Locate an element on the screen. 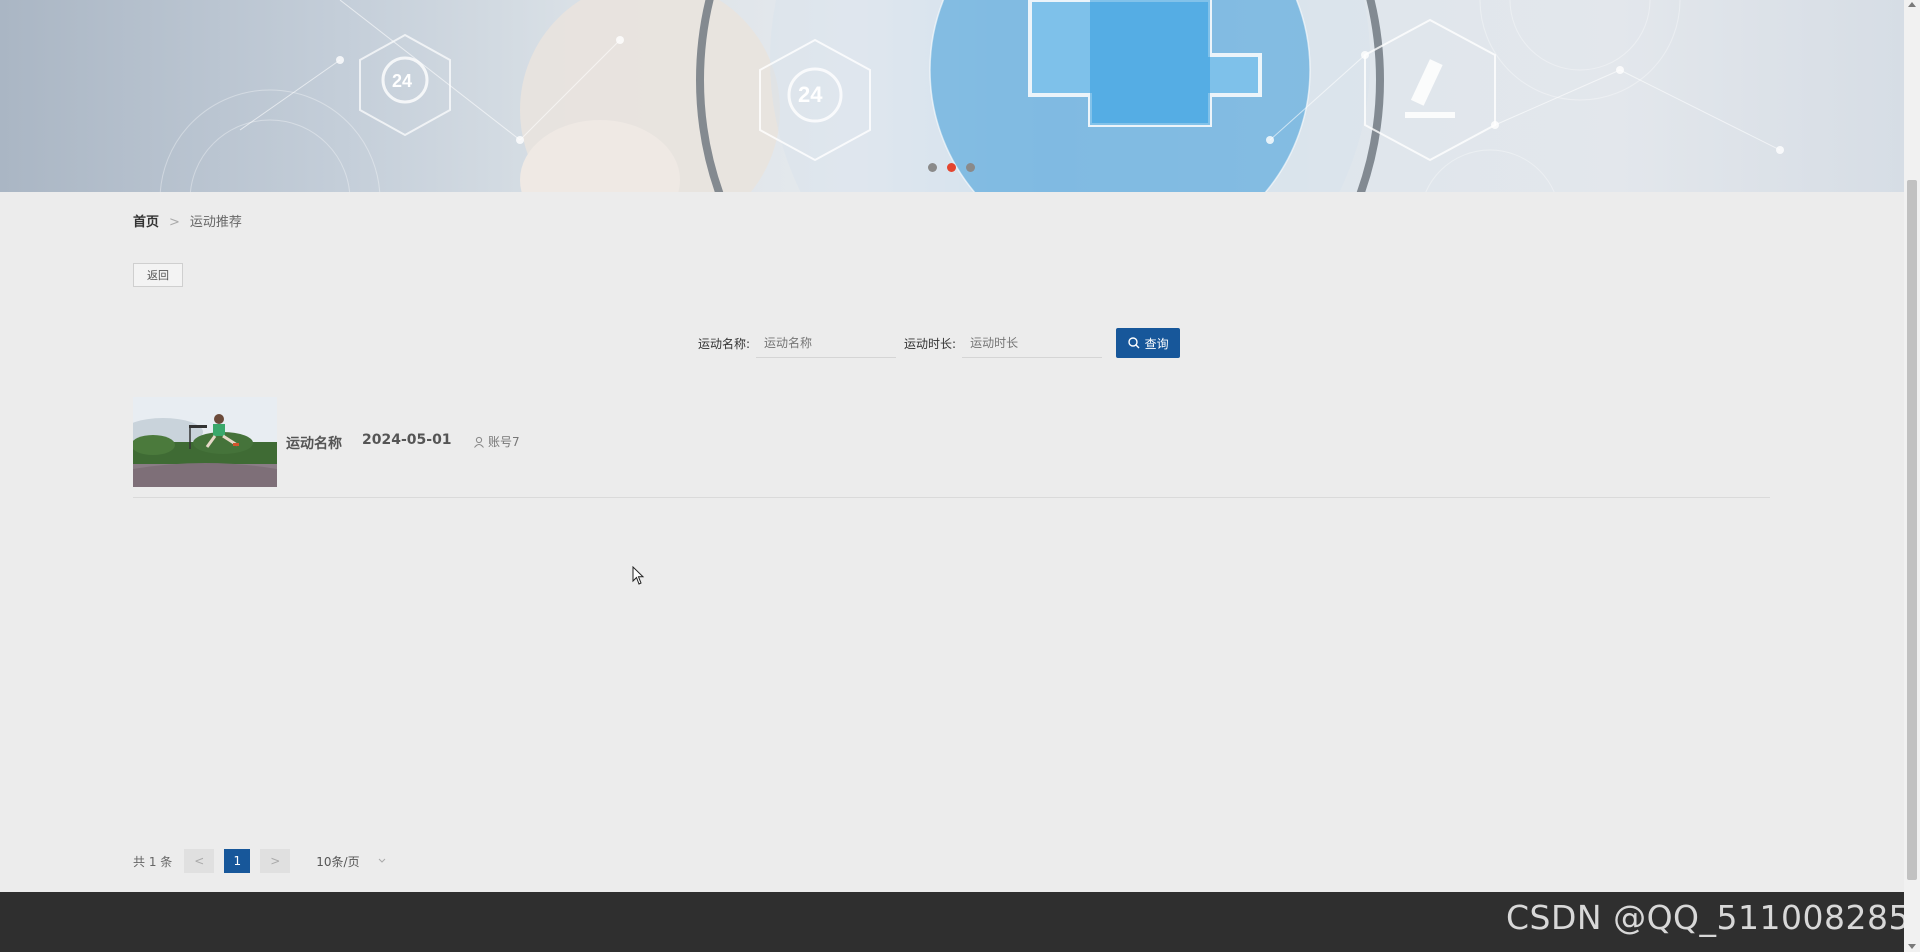  back-button: 返回 is located at coordinates (158, 275).